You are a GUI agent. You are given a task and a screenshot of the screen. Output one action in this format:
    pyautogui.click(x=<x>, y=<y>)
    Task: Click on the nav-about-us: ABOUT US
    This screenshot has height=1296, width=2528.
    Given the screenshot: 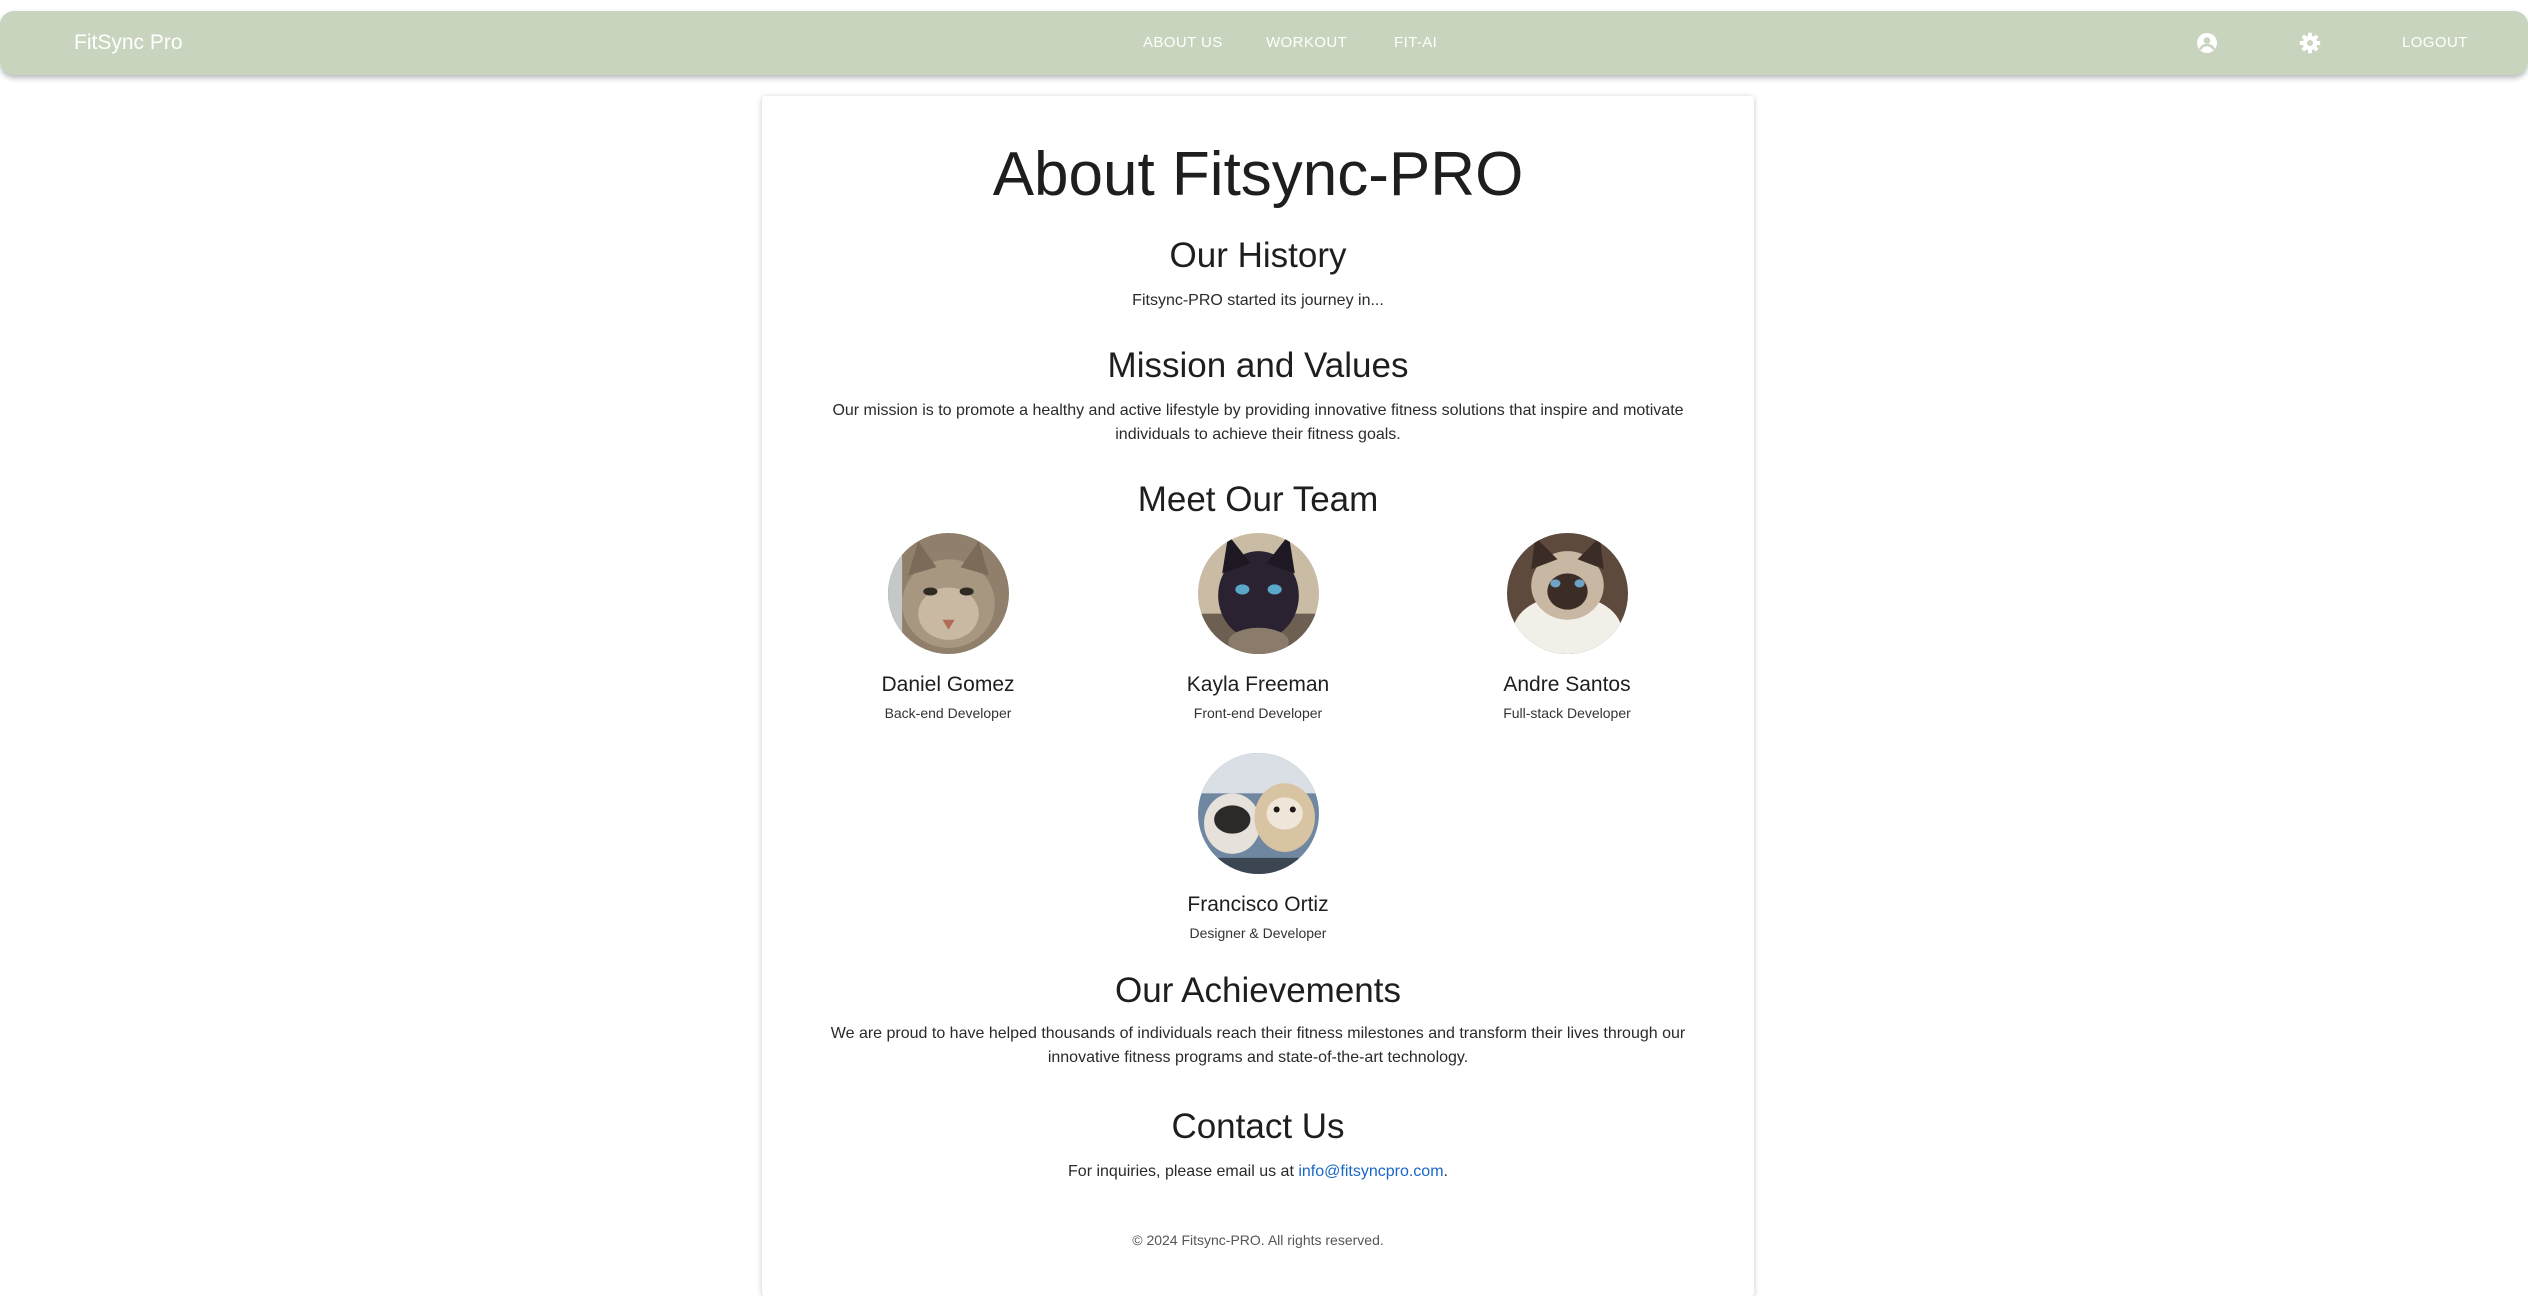 What is the action you would take?
    pyautogui.click(x=1183, y=43)
    